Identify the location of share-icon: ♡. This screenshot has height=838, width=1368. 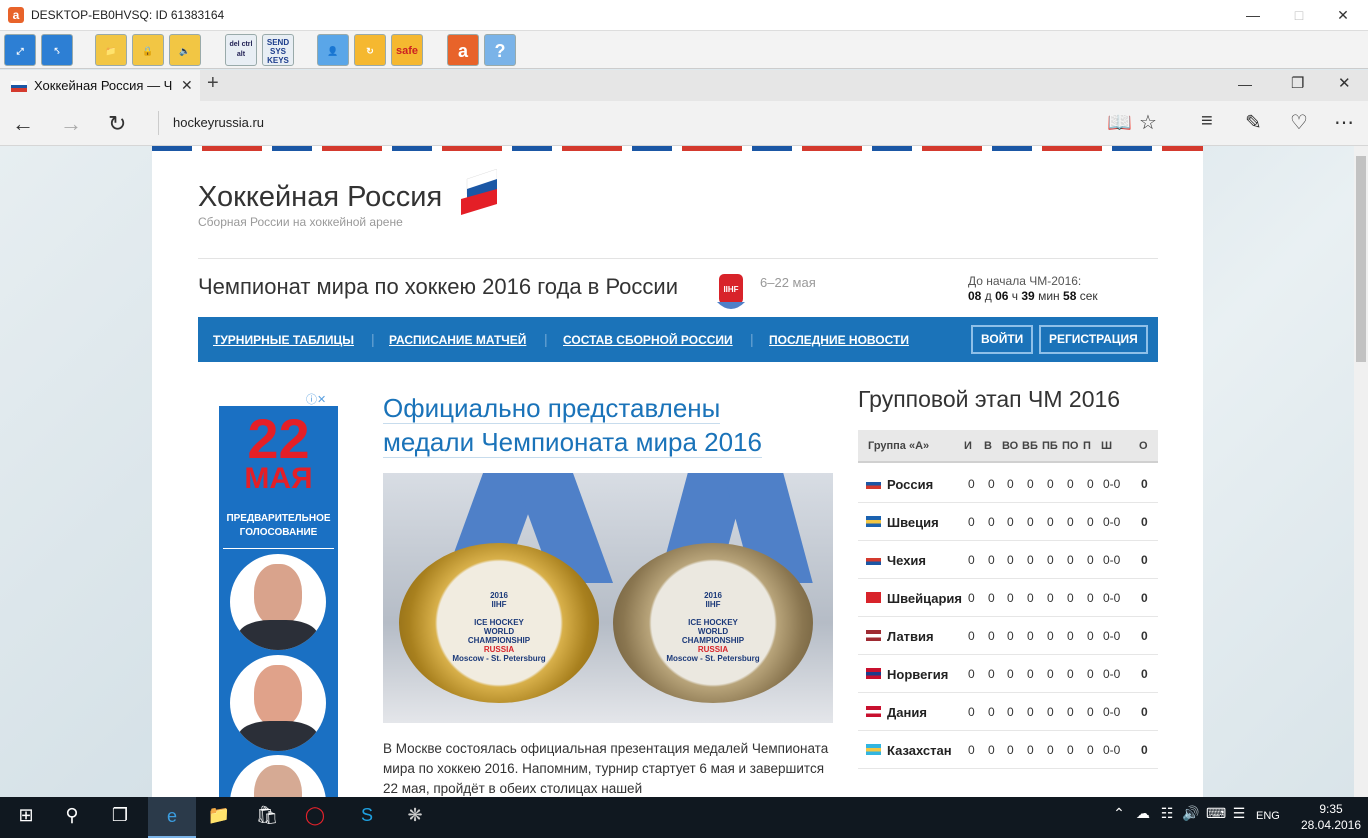
(1299, 122).